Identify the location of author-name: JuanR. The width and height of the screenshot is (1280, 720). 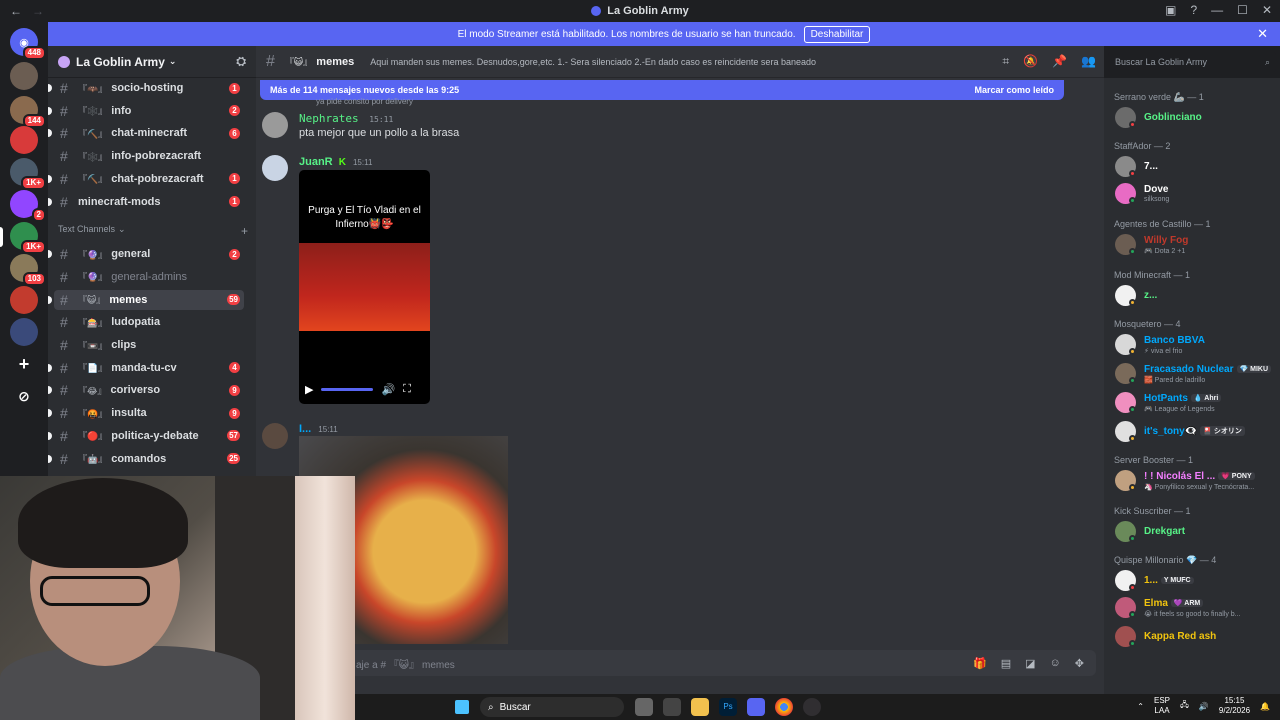
(316, 162).